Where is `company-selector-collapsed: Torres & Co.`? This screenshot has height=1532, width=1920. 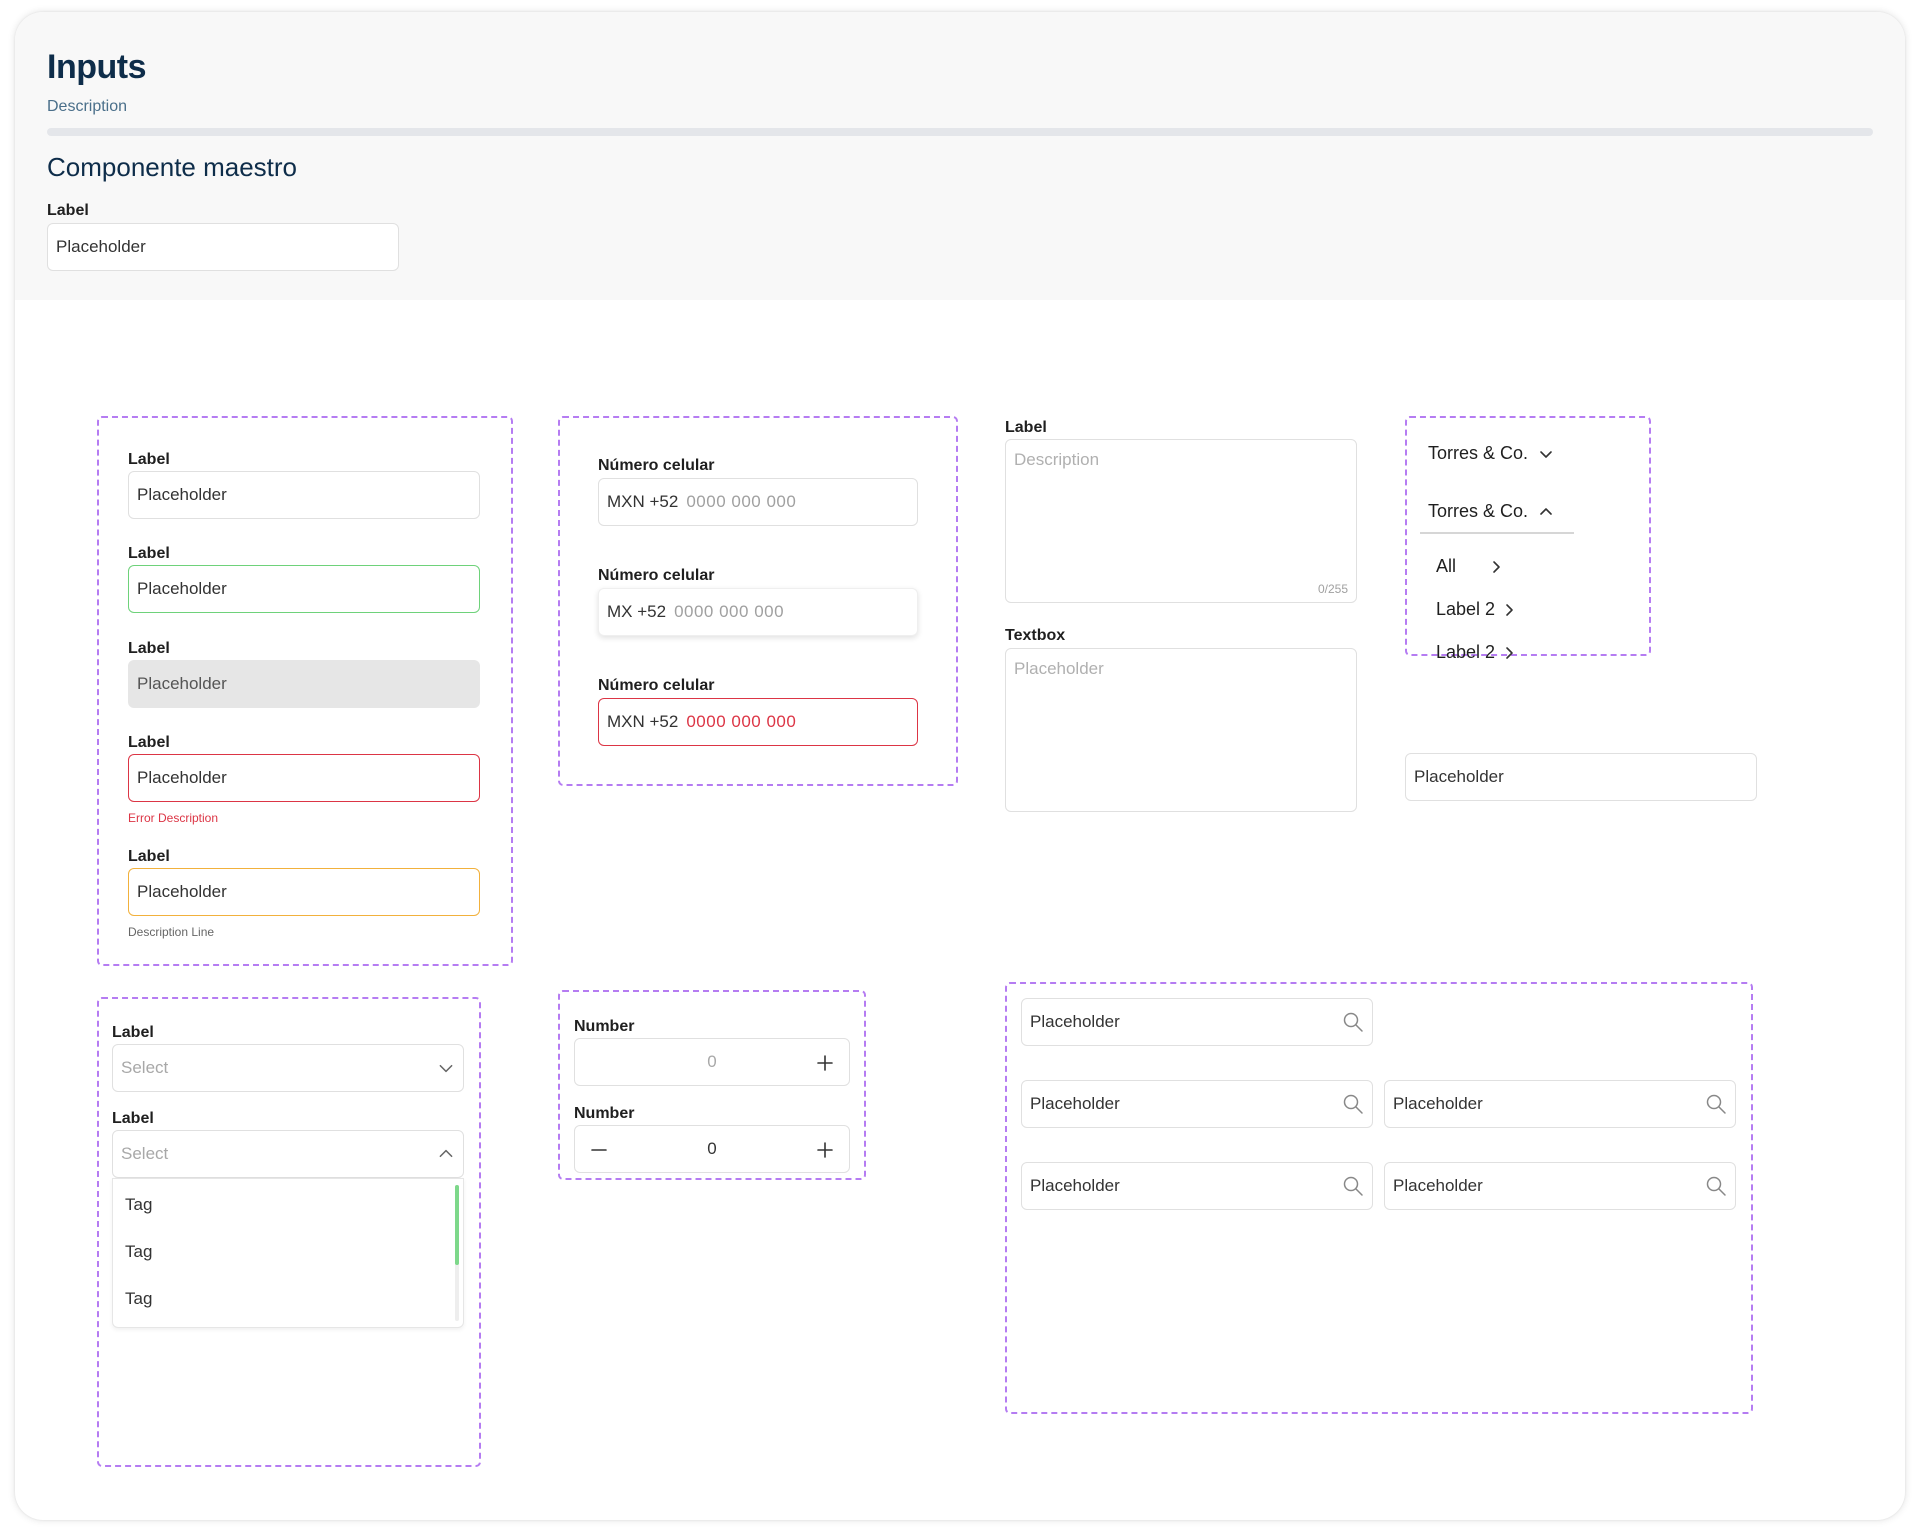
company-selector-collapsed: Torres & Co. is located at coordinates (1491, 453).